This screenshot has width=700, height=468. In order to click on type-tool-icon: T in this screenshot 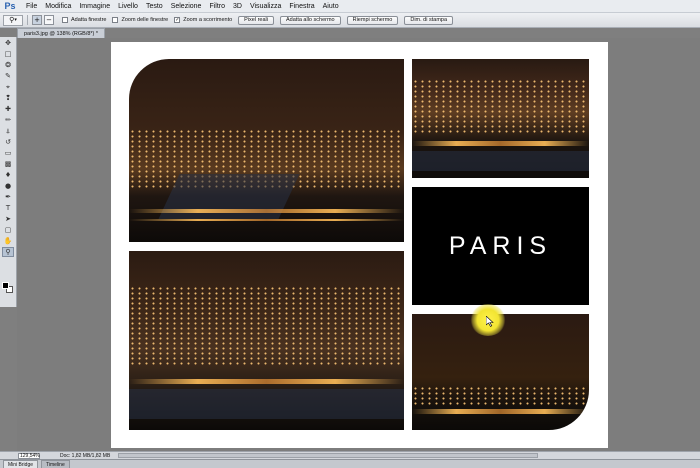, I will do `click(8, 208)`.